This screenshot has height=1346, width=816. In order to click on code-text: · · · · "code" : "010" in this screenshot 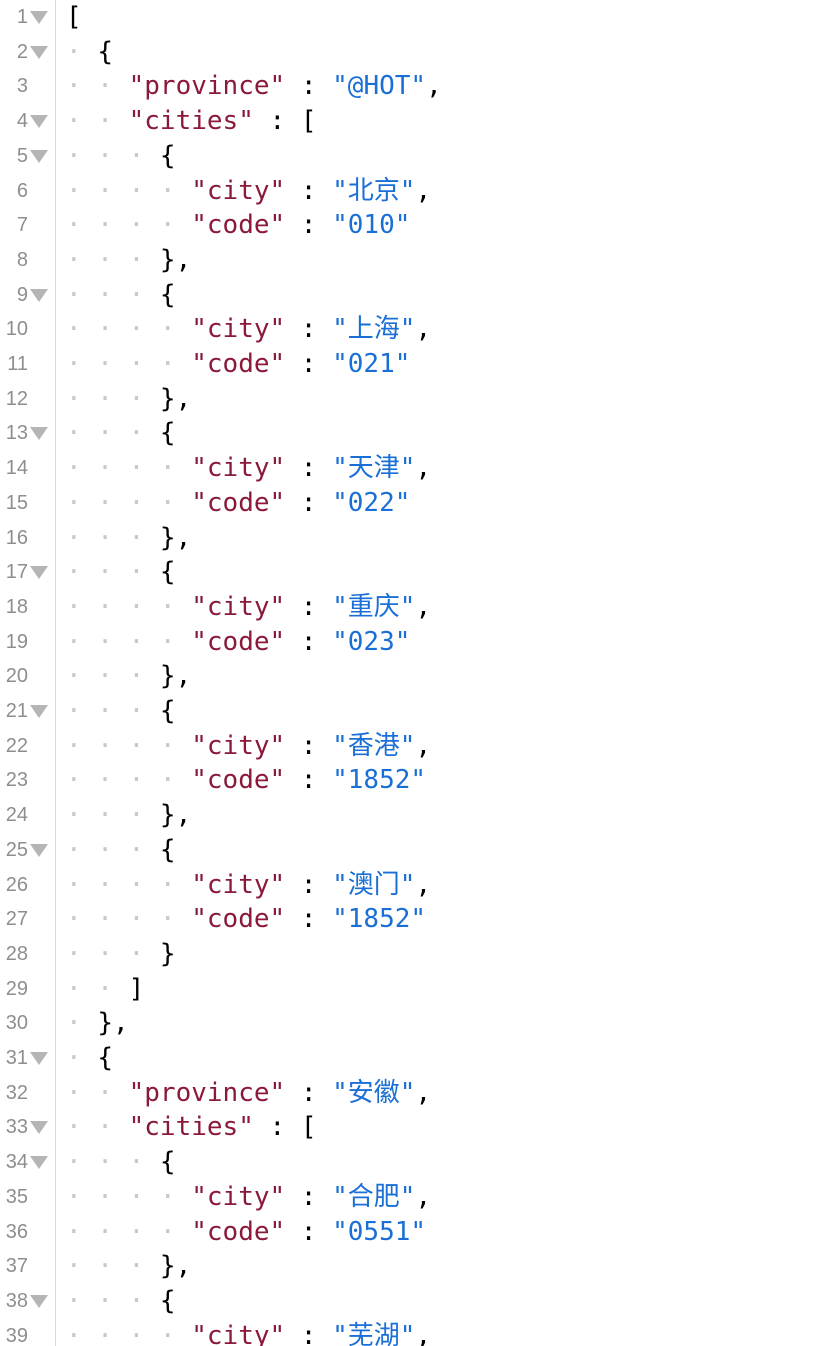, I will do `click(238, 225)`.